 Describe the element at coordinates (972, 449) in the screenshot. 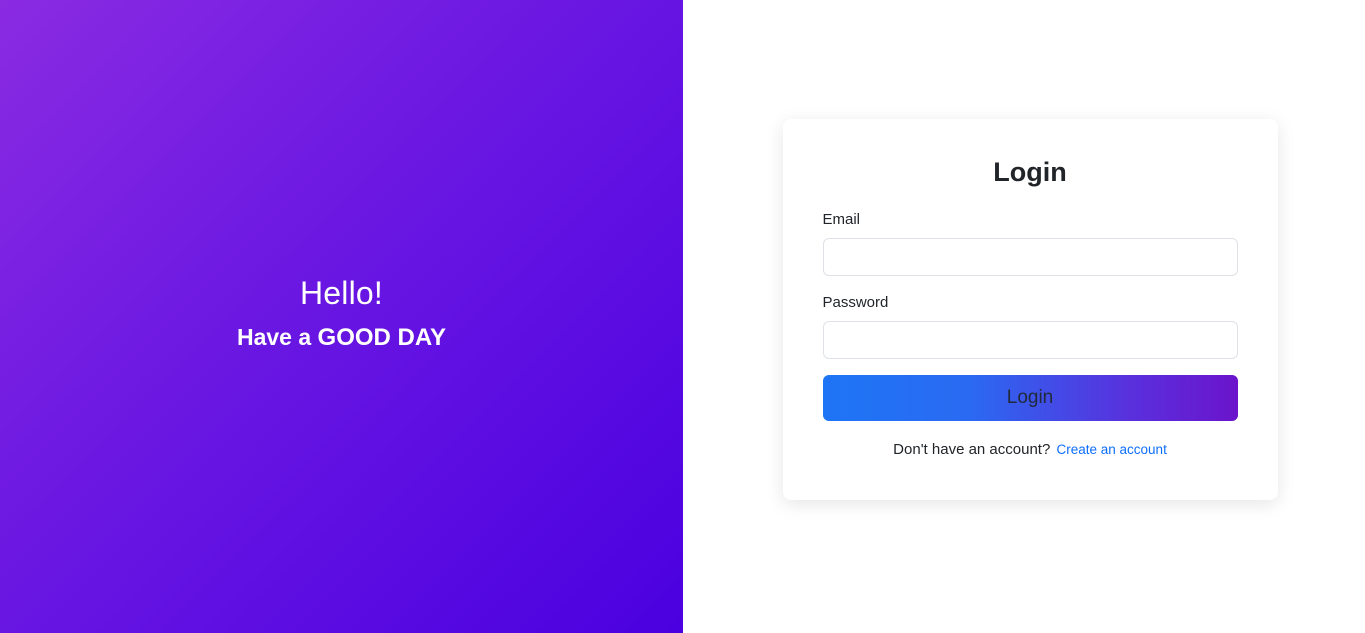

I see `signup-prompt: Don't have an account?` at that location.